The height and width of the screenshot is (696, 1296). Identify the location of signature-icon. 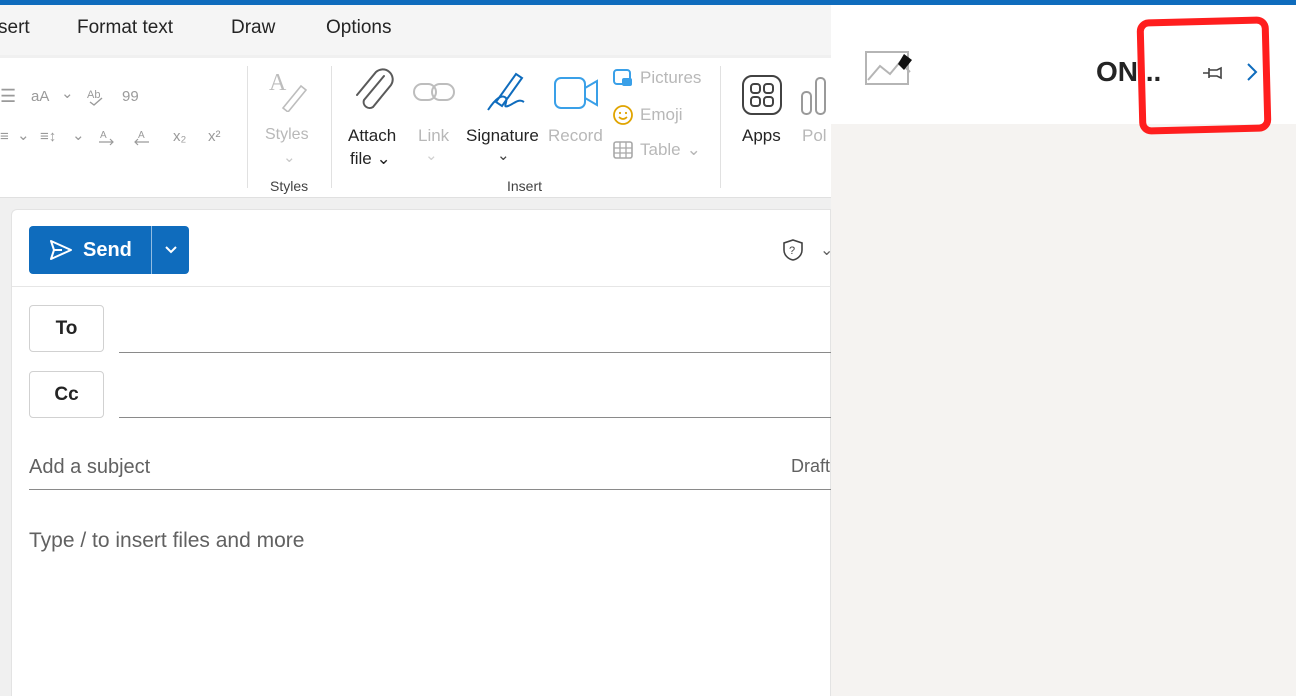
(506, 92).